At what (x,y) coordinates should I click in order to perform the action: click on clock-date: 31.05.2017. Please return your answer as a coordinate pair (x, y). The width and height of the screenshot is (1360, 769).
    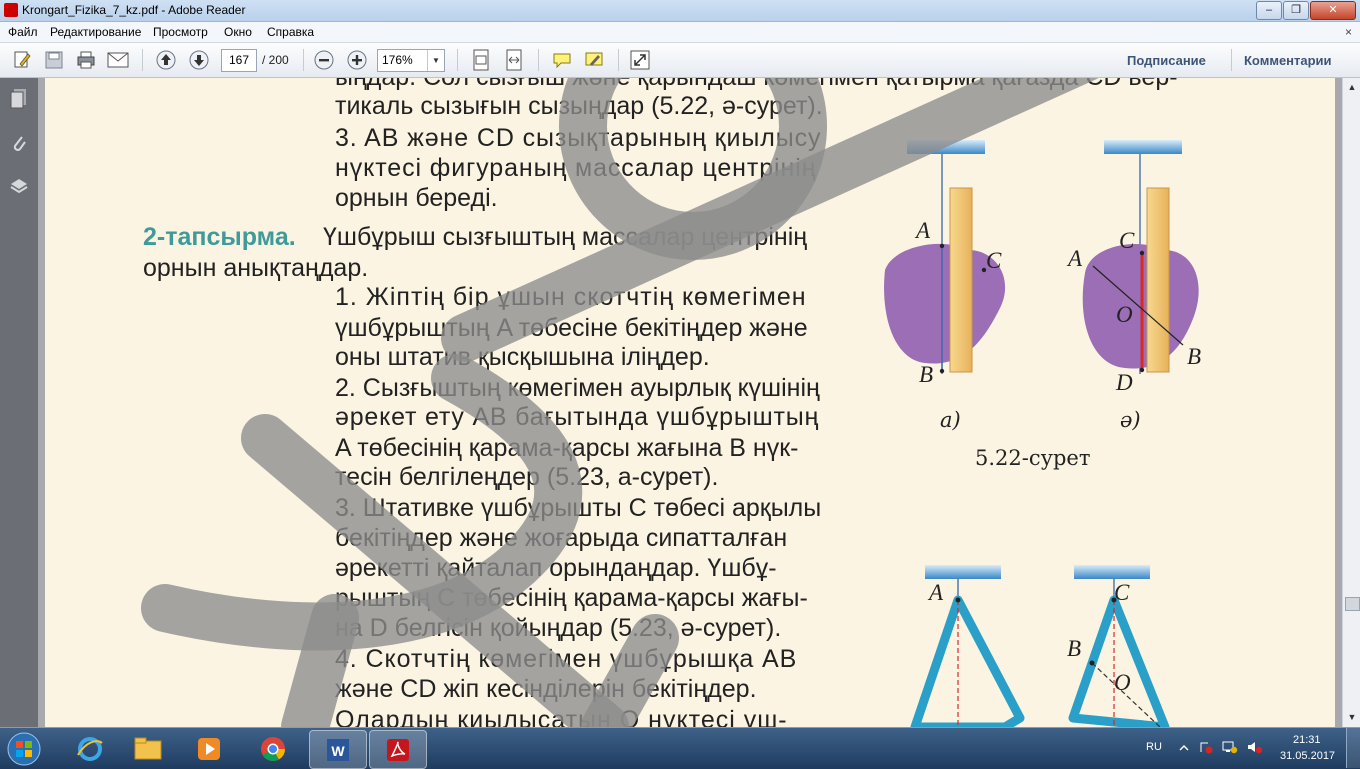
    Looking at the image, I should click on (1307, 756).